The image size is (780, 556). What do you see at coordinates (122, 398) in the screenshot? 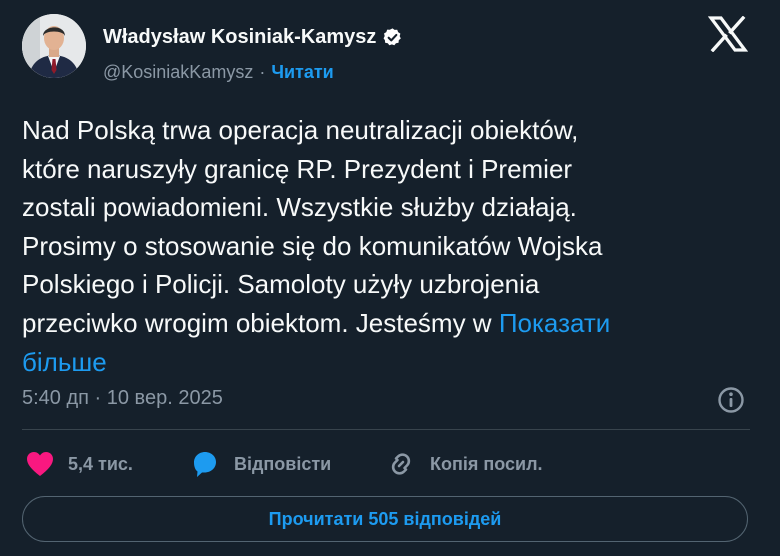
I see `tweet-timestamp: 5:40 дп · 10 вер. 2025` at bounding box center [122, 398].